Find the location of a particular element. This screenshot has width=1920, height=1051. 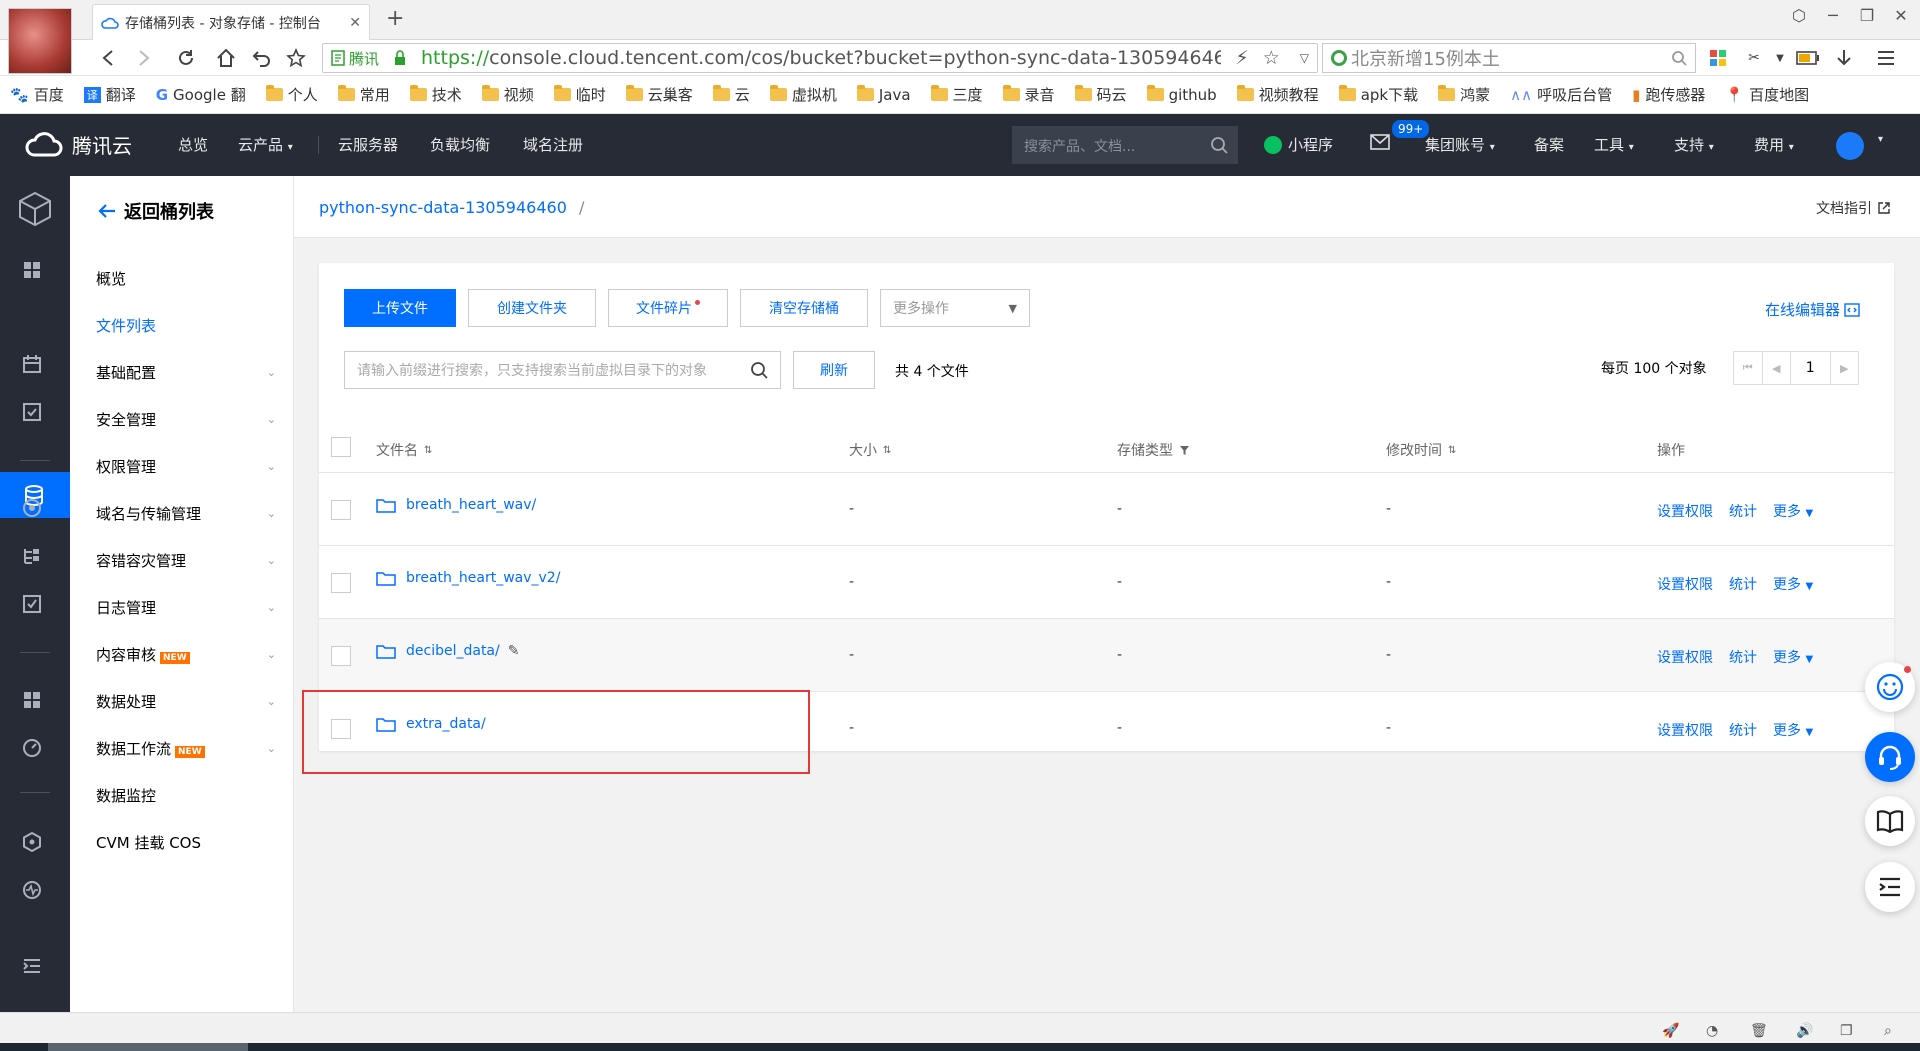

breadcrumb-bucket-name: python-sync-data-1305946460 is located at coordinates (443, 207).